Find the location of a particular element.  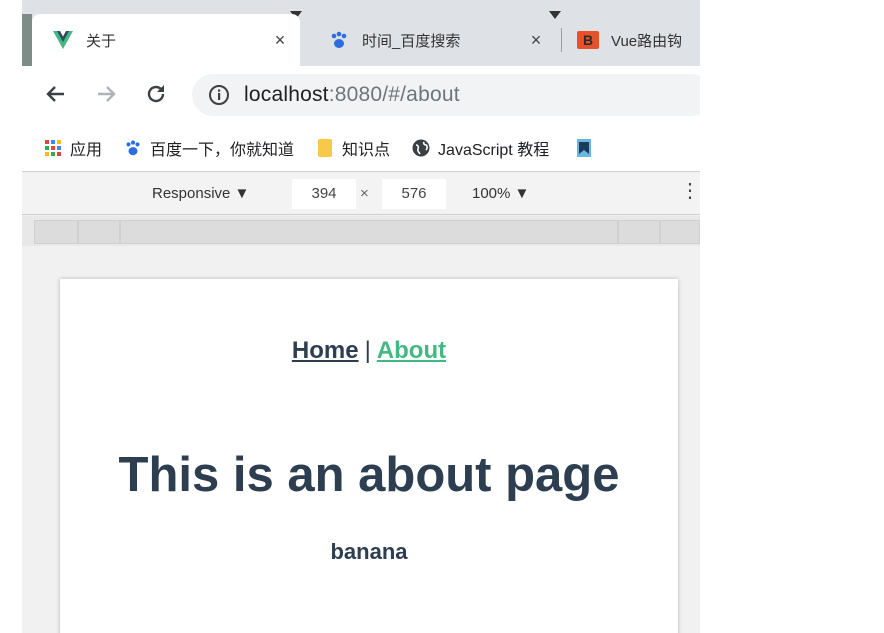

bookmark-baidu: 百度一下，你就知道 is located at coordinates (209, 148).